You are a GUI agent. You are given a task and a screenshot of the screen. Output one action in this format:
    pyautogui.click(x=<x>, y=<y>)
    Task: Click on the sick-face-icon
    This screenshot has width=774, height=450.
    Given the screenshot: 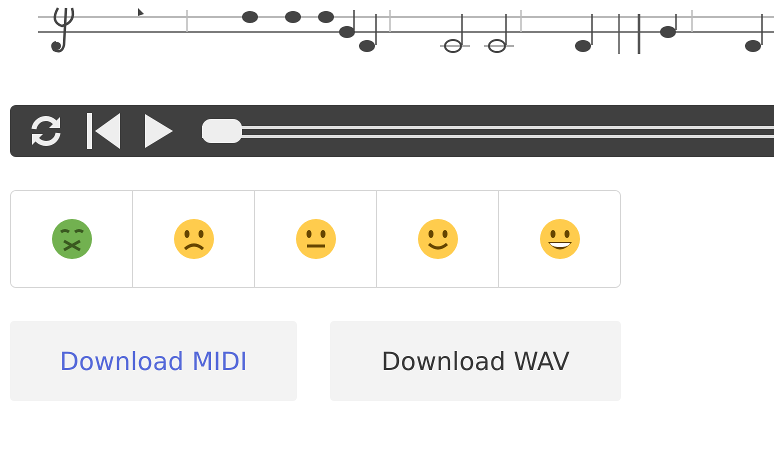 What is the action you would take?
    pyautogui.click(x=72, y=239)
    